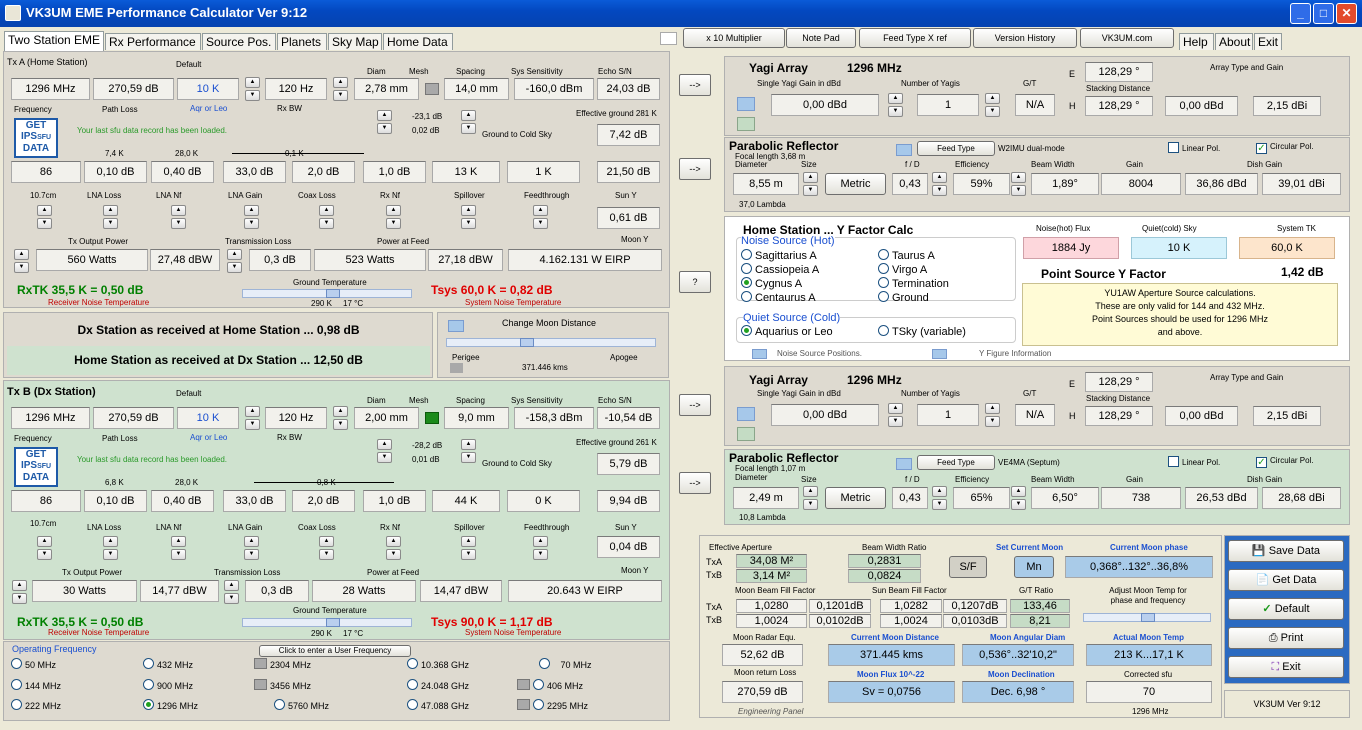 Image resolution: width=1362 pixels, height=730 pixels. Describe the element at coordinates (895, 105) in the screenshot. I see `yagi-gain-spinner: ▲ ▼` at that location.